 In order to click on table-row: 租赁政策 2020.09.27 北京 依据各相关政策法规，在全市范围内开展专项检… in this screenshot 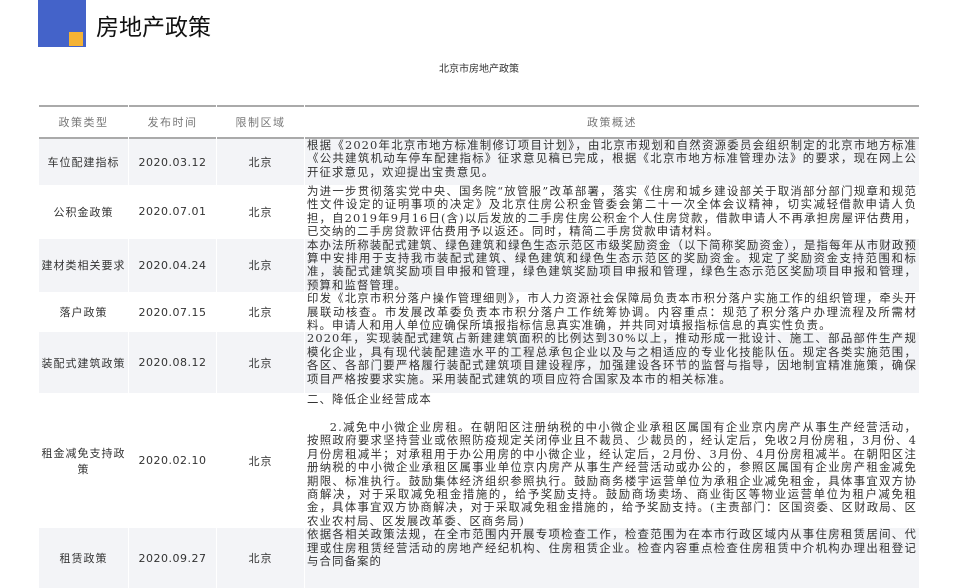, I will do `click(479, 557)`.